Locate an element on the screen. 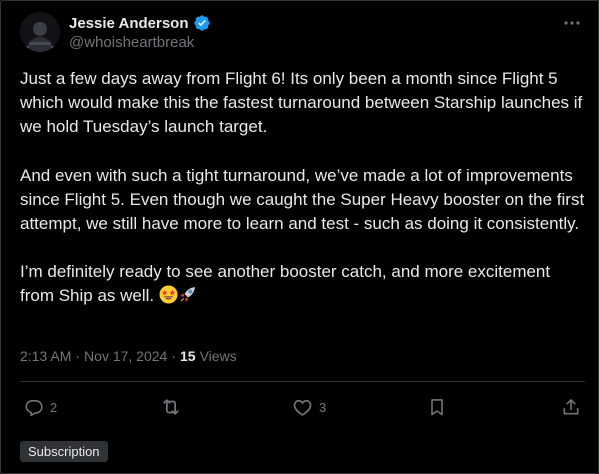 The height and width of the screenshot is (474, 599). like-button: 3 is located at coordinates (309, 407).